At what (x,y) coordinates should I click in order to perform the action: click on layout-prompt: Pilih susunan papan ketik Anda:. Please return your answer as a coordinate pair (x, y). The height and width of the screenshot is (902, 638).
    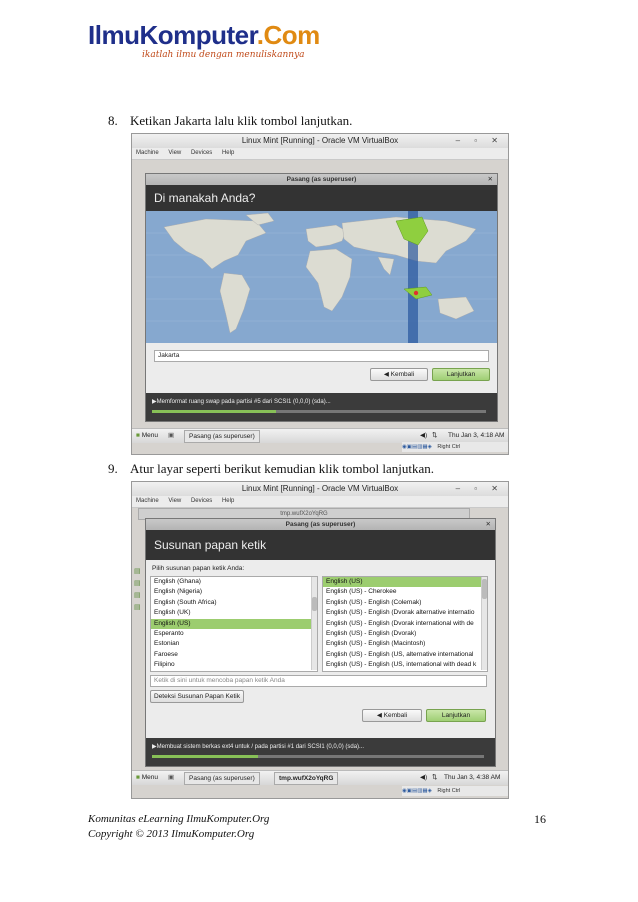
    Looking at the image, I should click on (198, 568).